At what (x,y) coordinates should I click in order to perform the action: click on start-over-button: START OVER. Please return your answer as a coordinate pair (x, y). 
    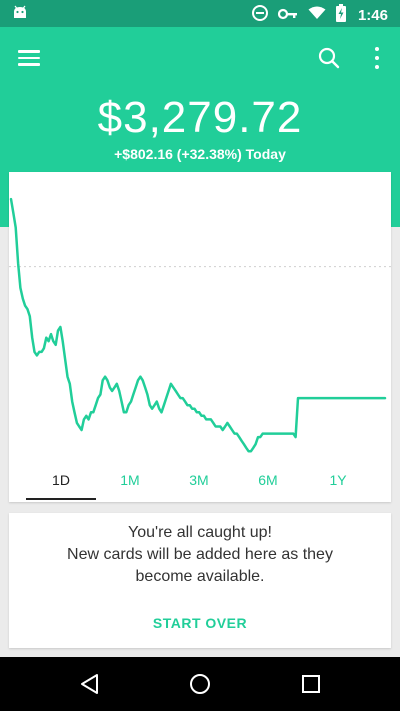
    Looking at the image, I should click on (200, 623).